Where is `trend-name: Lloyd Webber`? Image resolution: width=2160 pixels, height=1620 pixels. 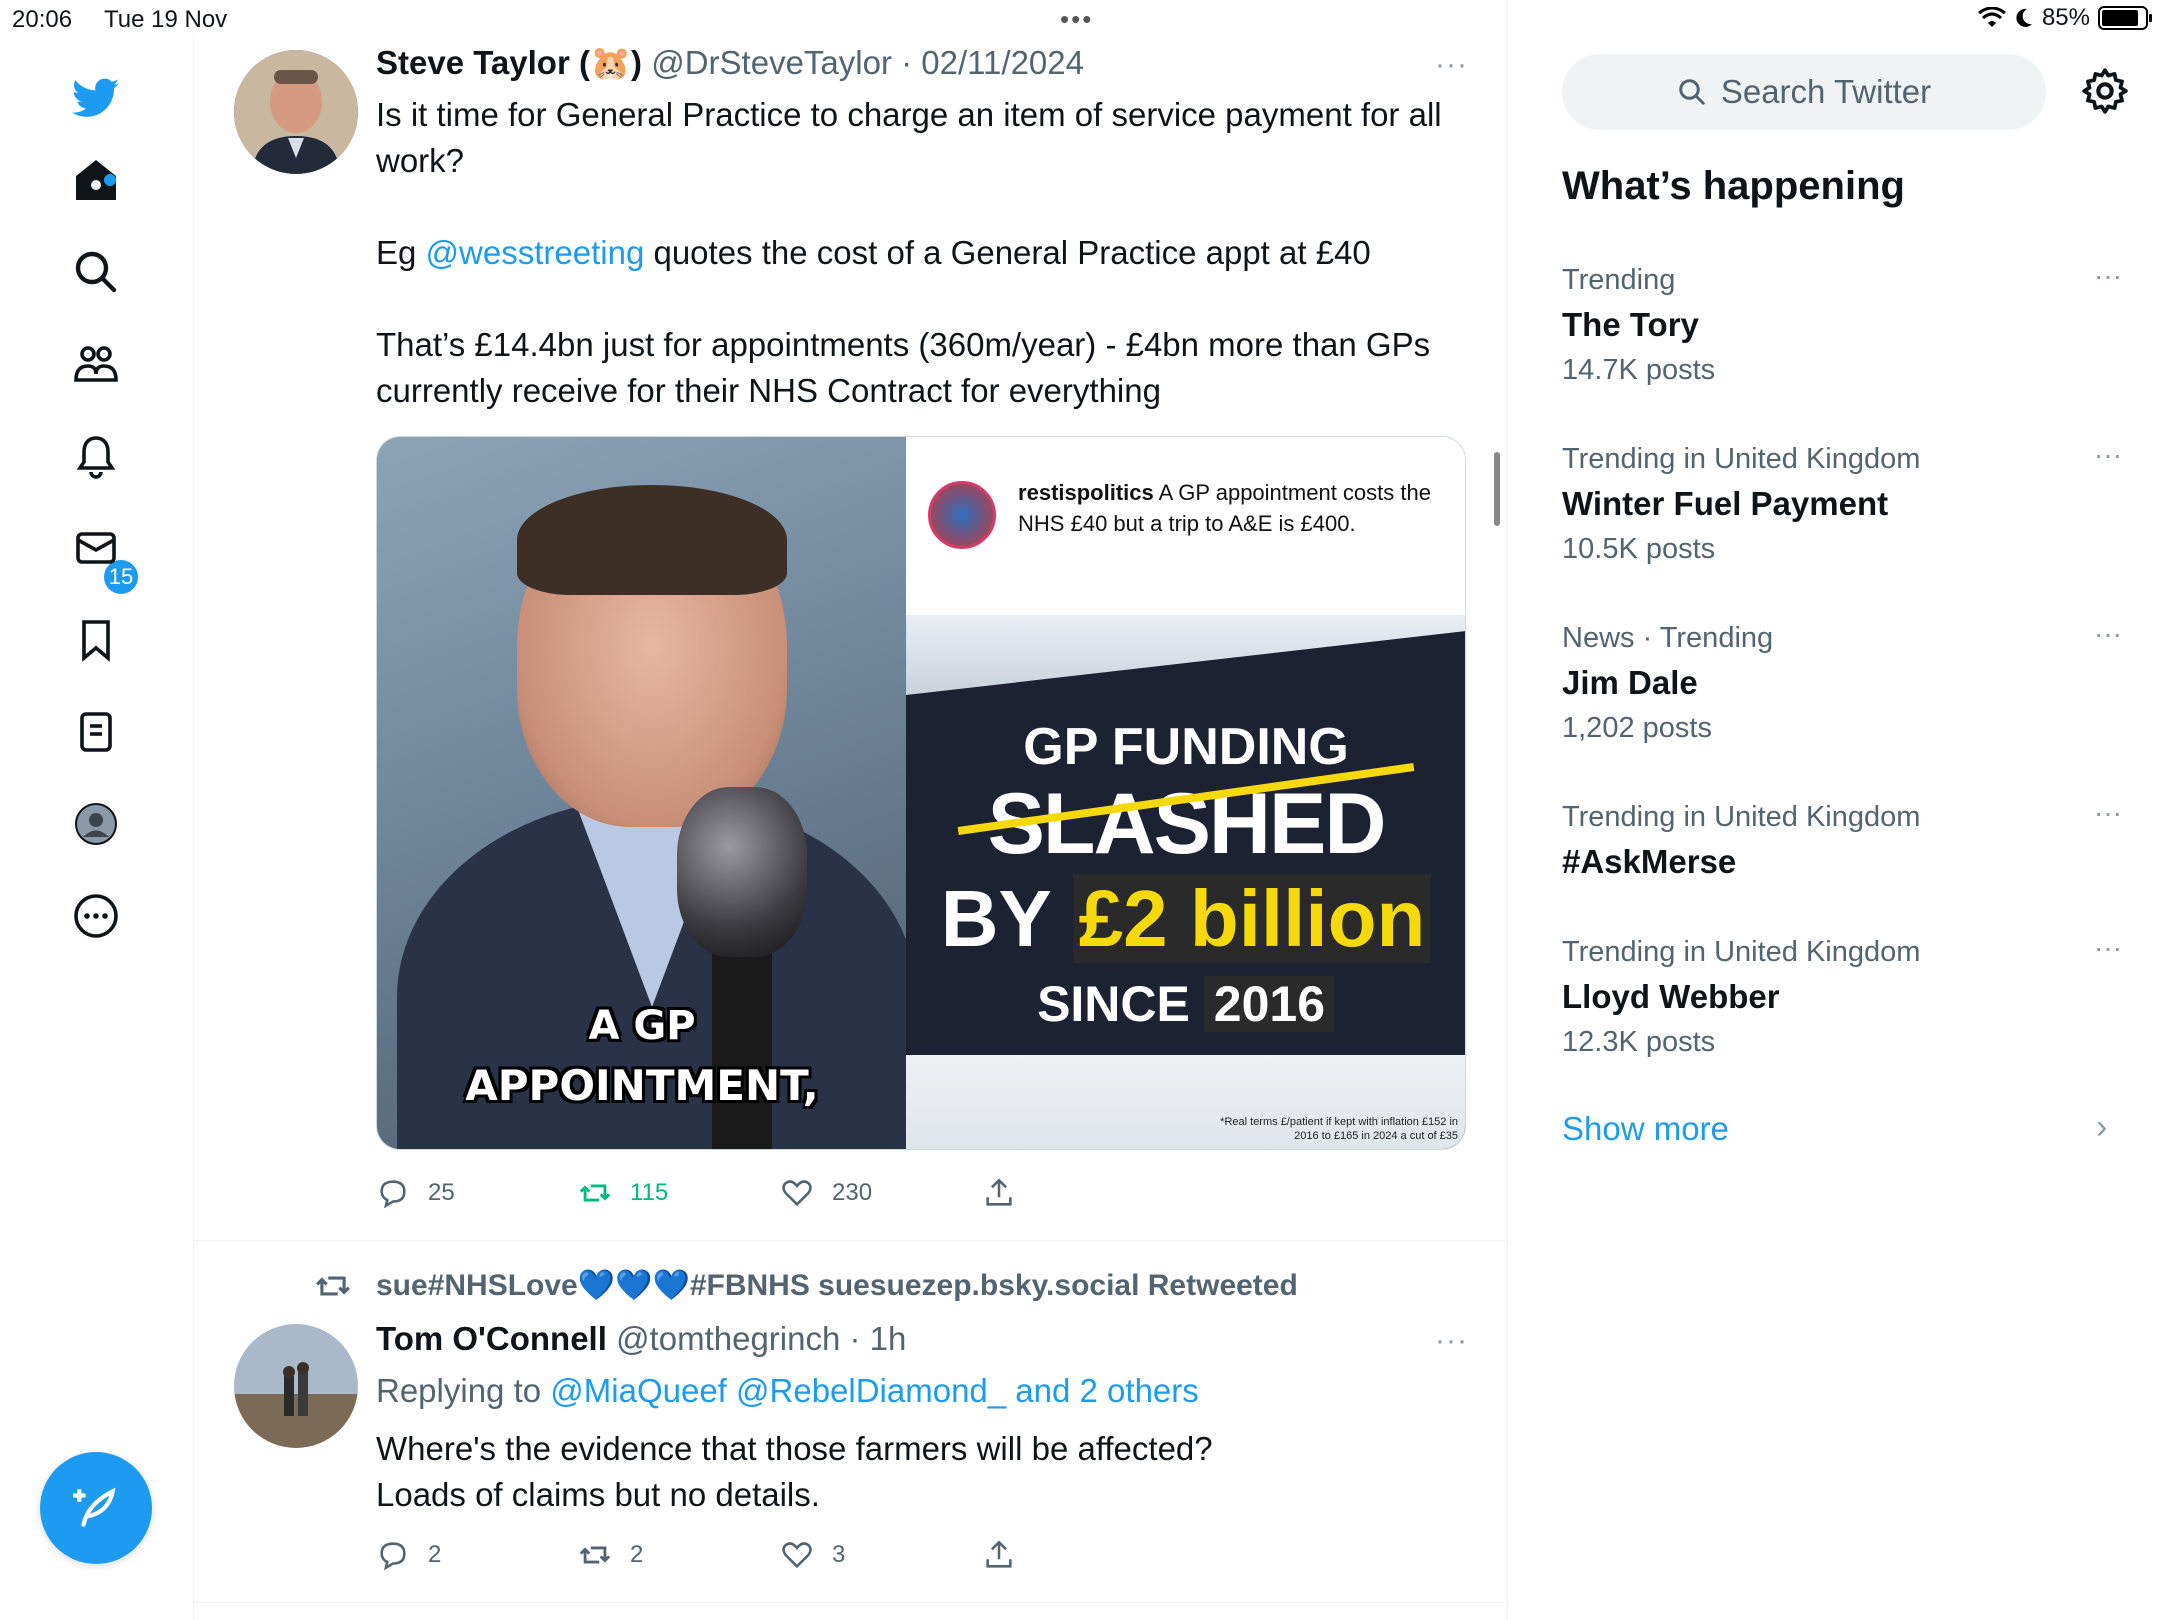 trend-name: Lloyd Webber is located at coordinates (1671, 996).